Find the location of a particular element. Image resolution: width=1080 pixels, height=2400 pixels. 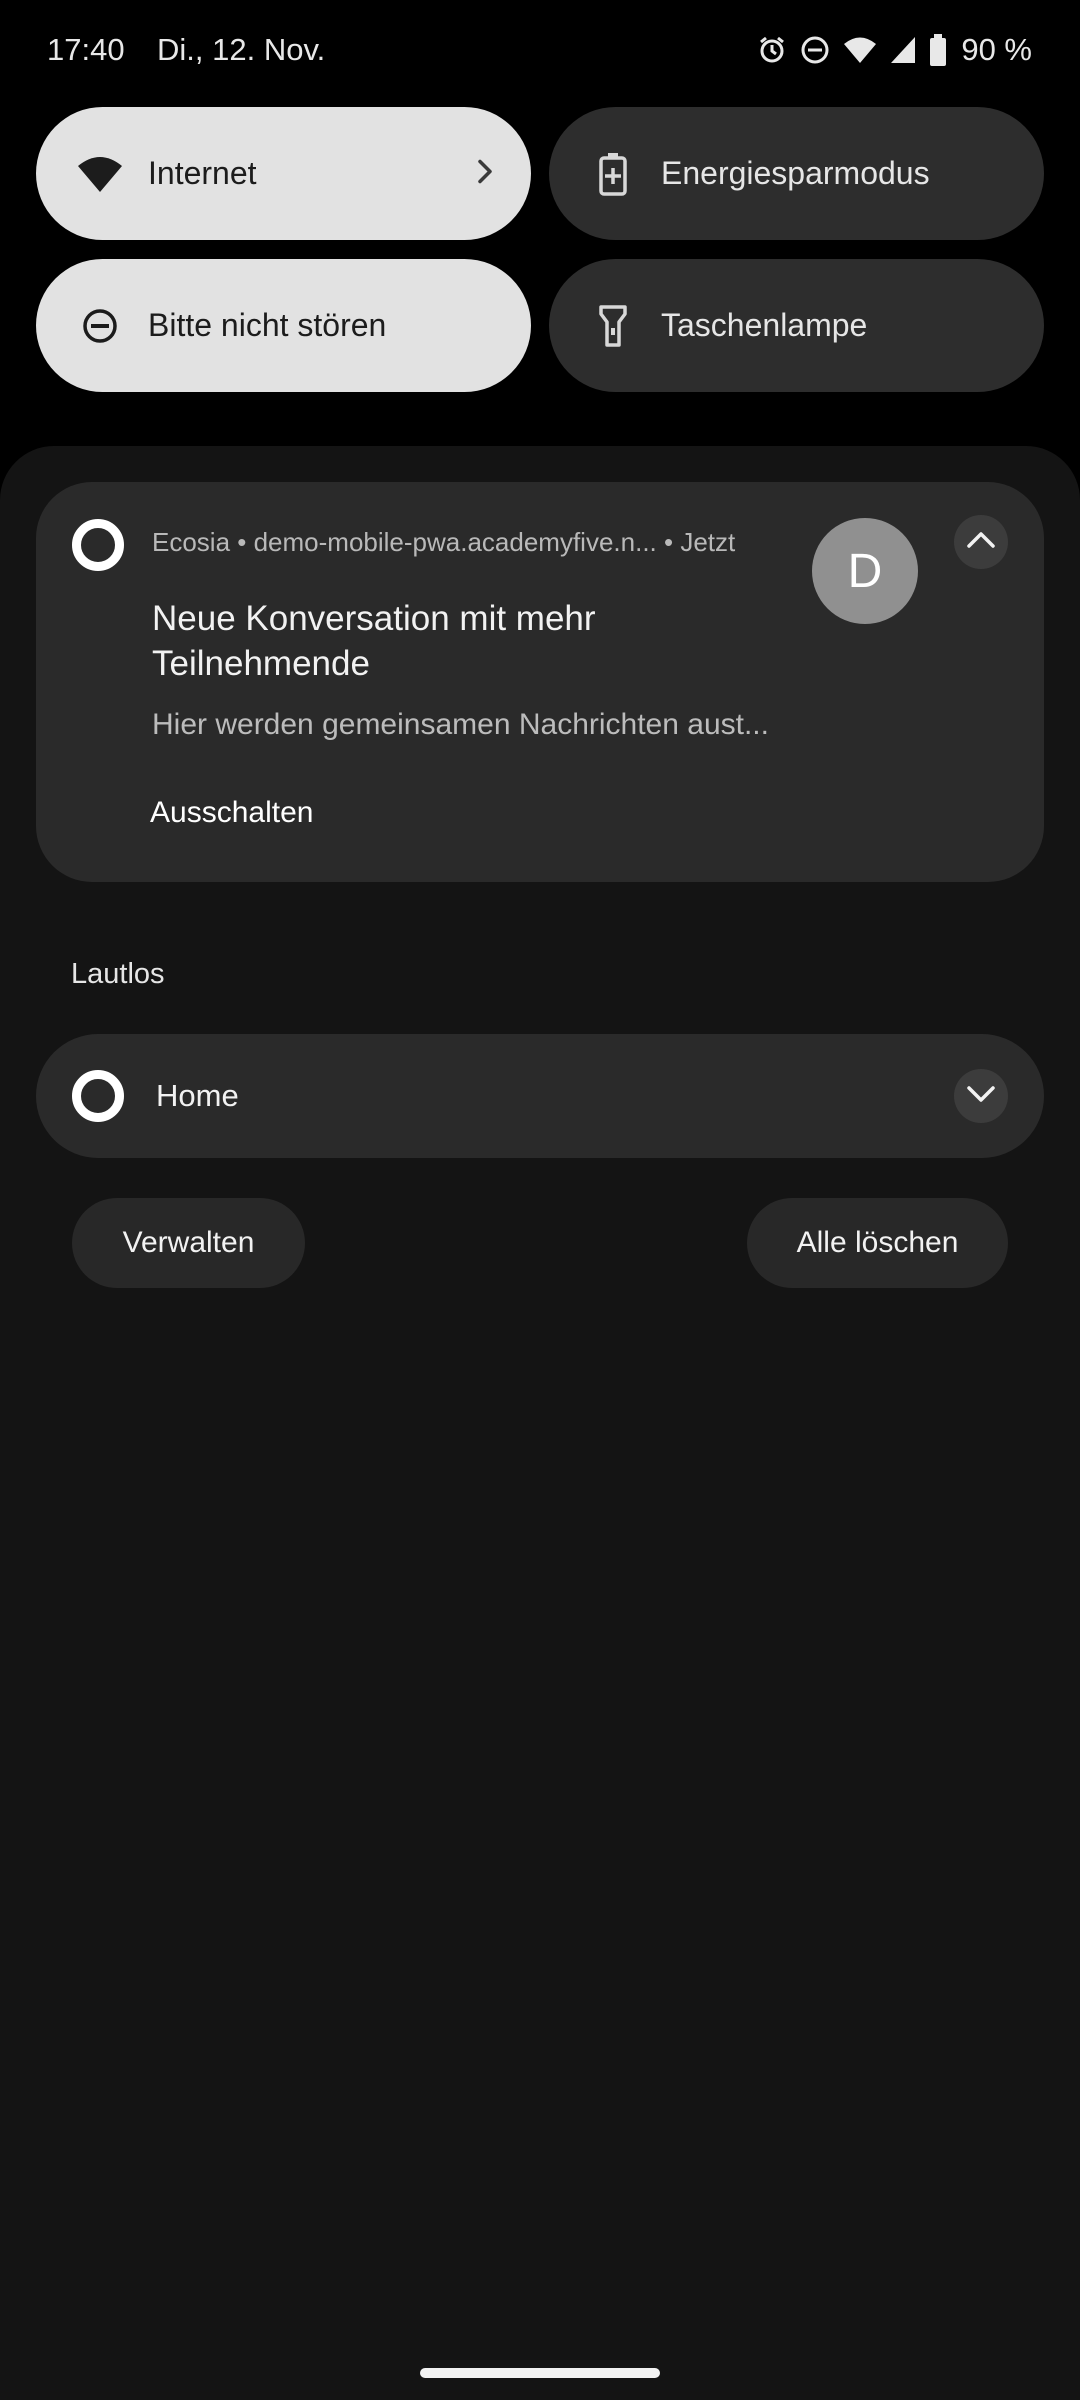

status-date: Di., 12. Nov. is located at coordinates (241, 49).